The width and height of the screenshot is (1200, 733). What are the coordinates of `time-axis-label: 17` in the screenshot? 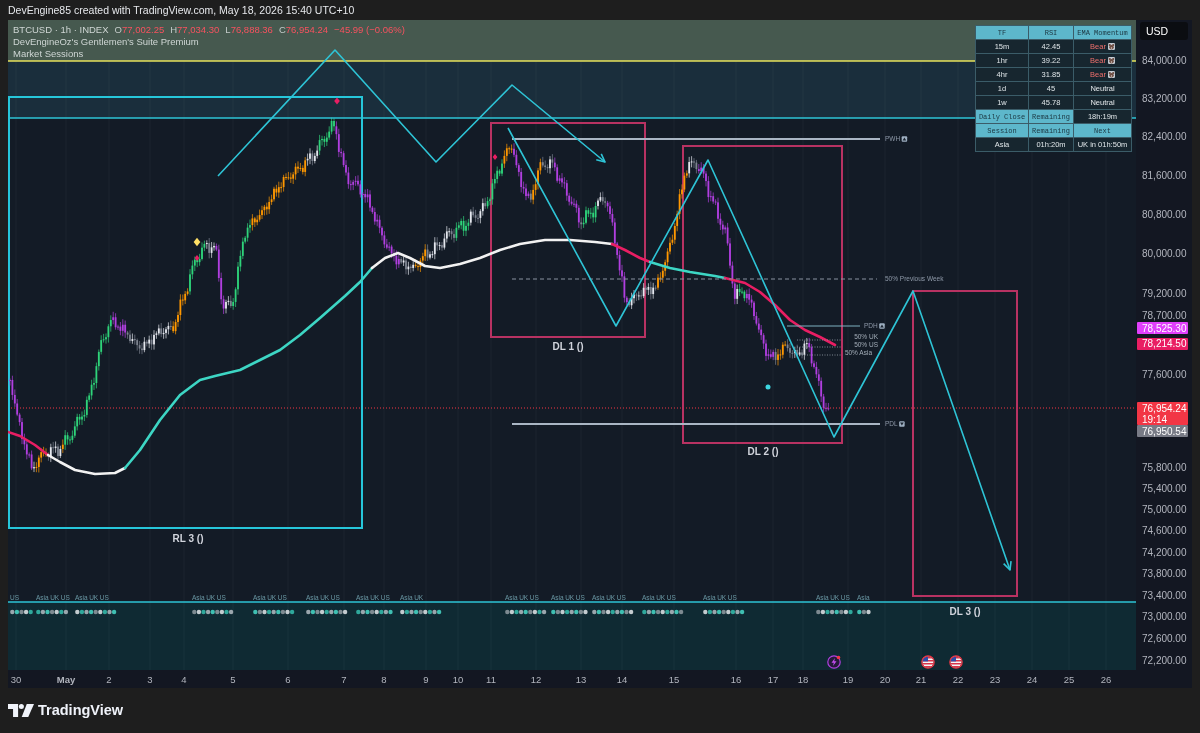 It's located at (773, 679).